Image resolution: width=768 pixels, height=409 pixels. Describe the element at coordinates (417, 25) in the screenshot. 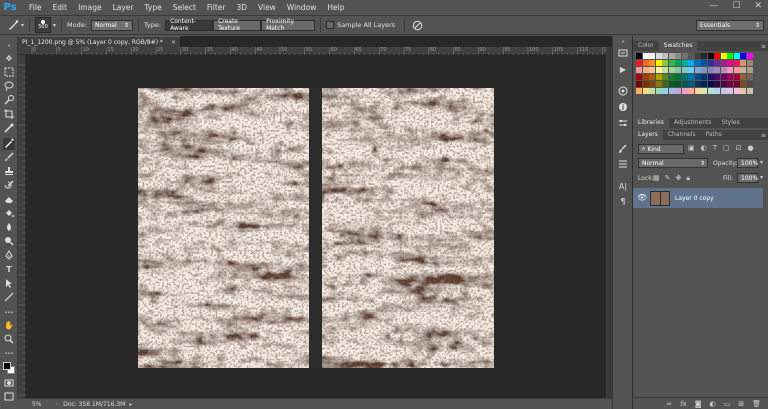

I see `pressure-brush-icon` at that location.